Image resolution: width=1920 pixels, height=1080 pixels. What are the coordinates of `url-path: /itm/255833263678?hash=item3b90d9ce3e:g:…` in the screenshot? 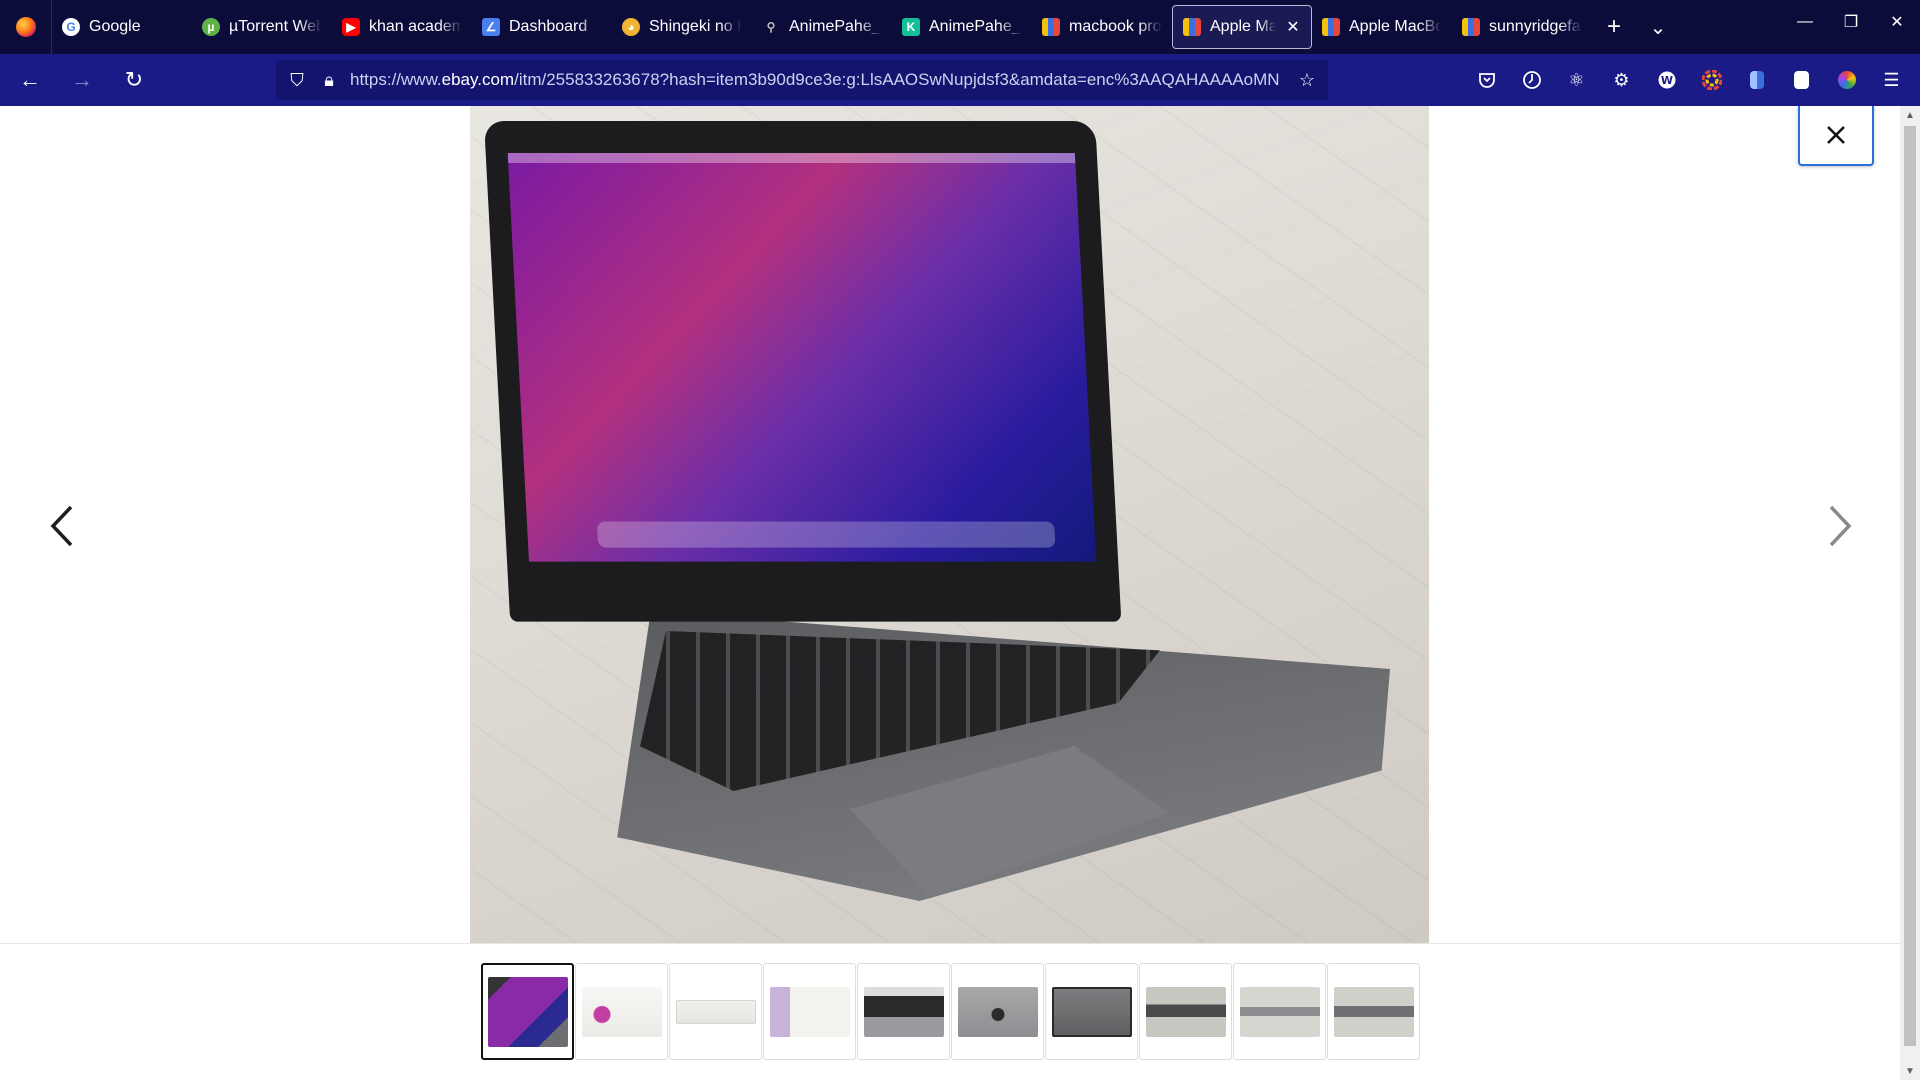 It's located at (897, 79).